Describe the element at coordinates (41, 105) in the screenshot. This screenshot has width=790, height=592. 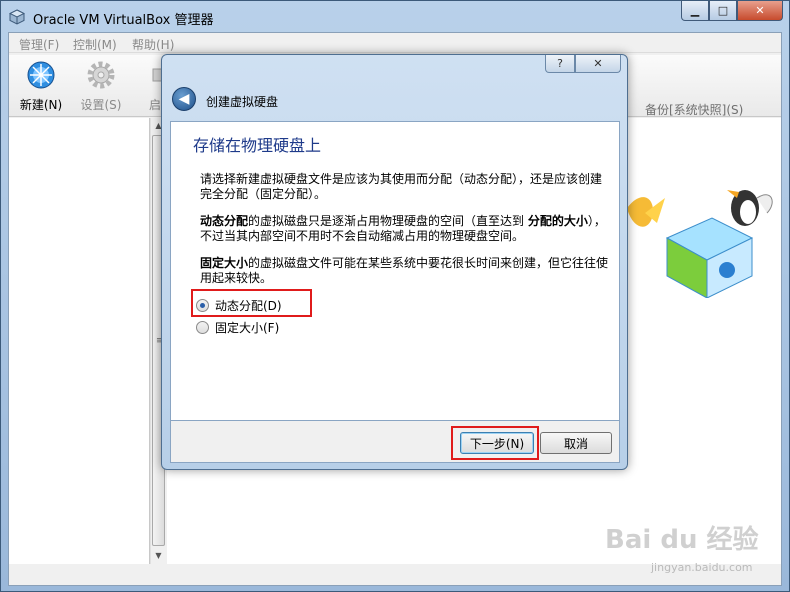
I see `new-vm-label: 新建(N)` at that location.